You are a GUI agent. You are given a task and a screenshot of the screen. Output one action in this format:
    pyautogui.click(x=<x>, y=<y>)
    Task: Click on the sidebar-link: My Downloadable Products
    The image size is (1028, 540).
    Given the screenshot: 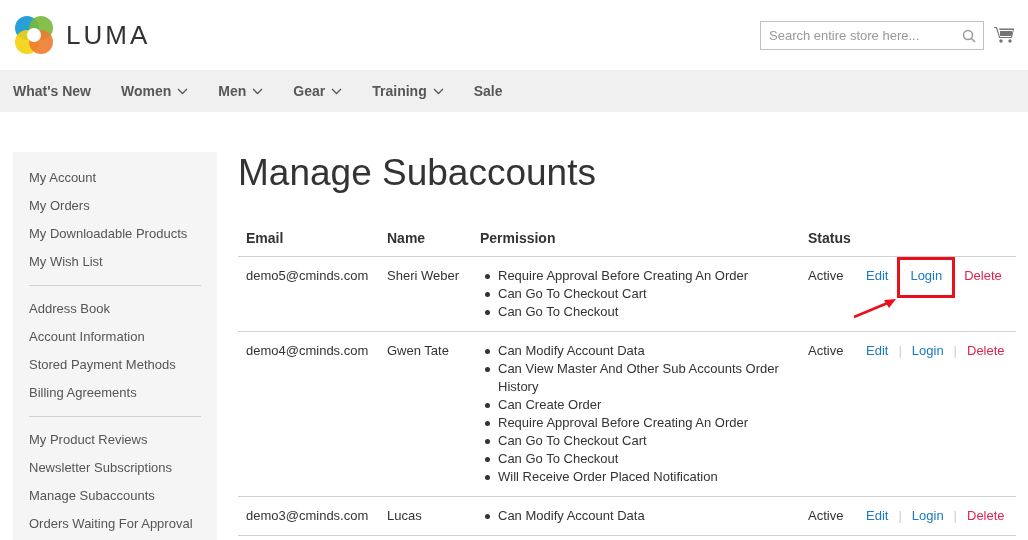 What is the action you would take?
    pyautogui.click(x=115, y=234)
    